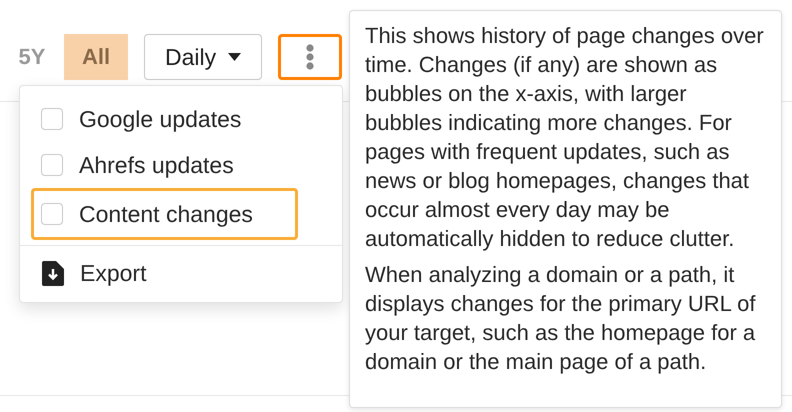 The image size is (792, 412). What do you see at coordinates (164, 214) in the screenshot?
I see `menu-item: Content changes` at bounding box center [164, 214].